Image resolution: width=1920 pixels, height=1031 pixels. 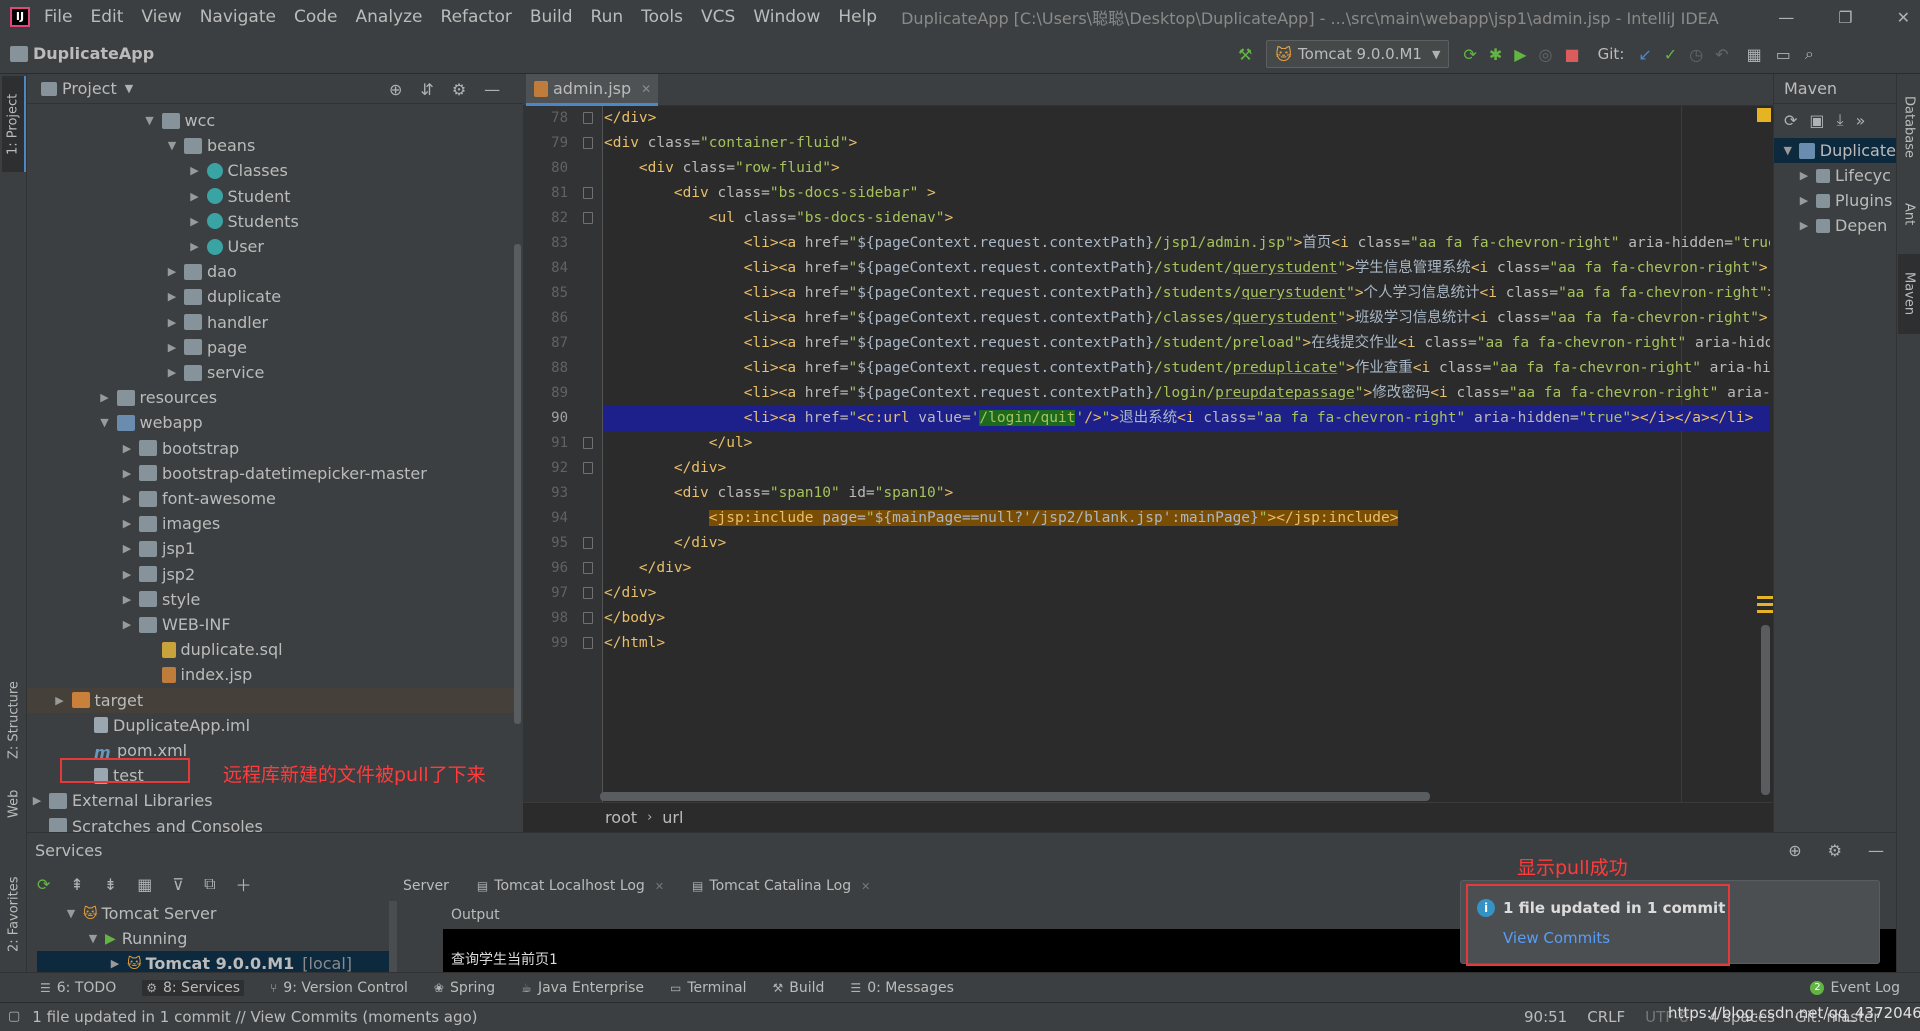 I want to click on reimport-icon: ⟳, so click(x=1790, y=120).